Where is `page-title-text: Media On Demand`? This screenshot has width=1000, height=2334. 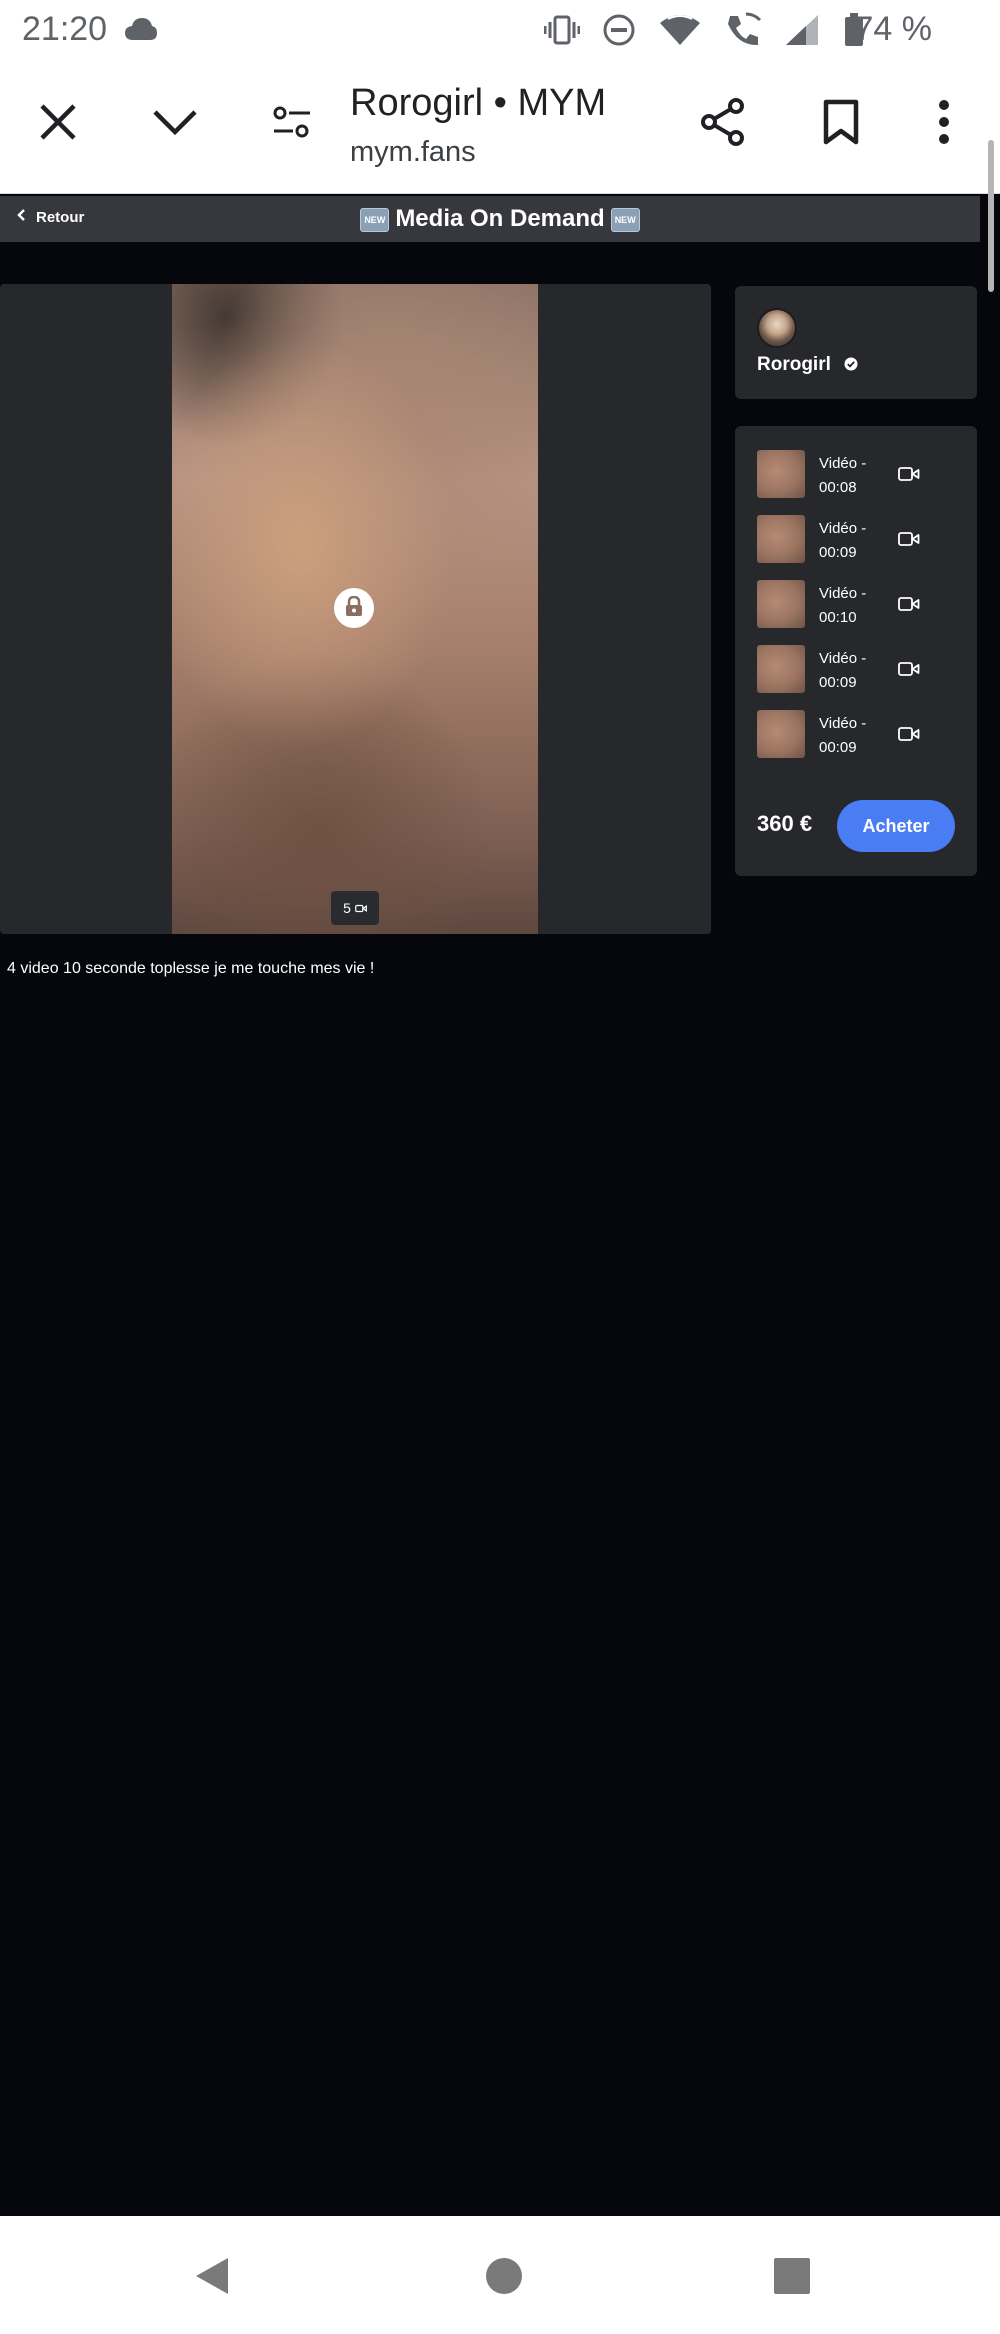
page-title-text: Media On Demand is located at coordinates (500, 218).